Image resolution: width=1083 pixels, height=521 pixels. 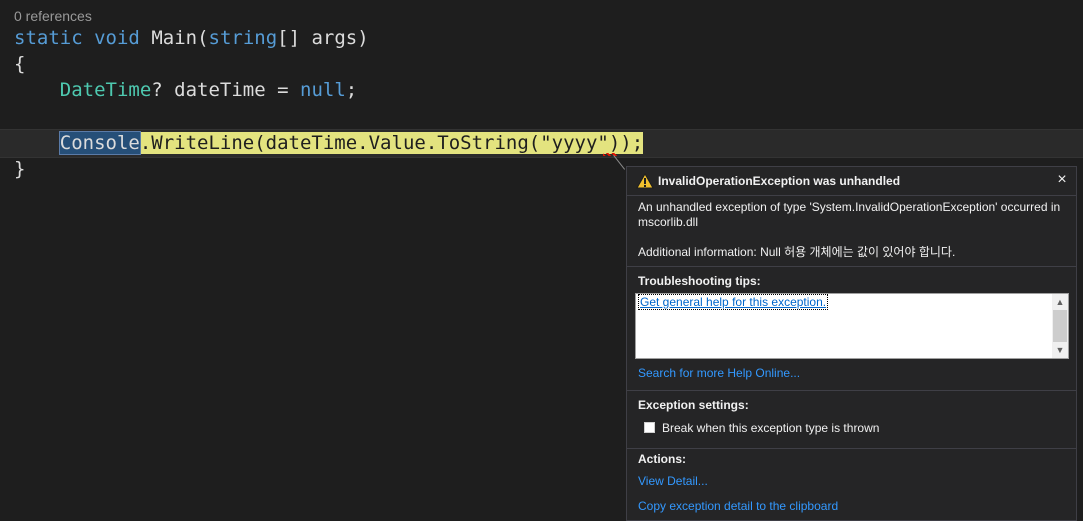 I want to click on codelens-references: 0 references, so click(x=53, y=16).